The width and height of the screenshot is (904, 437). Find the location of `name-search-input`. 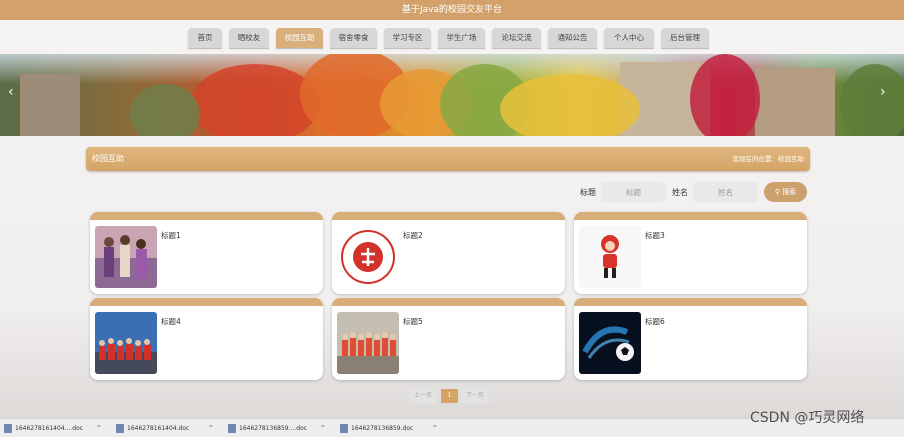

name-search-input is located at coordinates (725, 192).